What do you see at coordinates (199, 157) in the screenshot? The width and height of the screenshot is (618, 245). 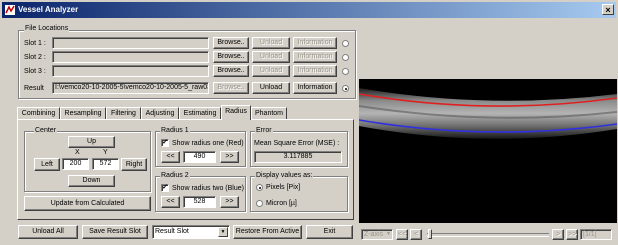 I see `radius-1-input: 490` at bounding box center [199, 157].